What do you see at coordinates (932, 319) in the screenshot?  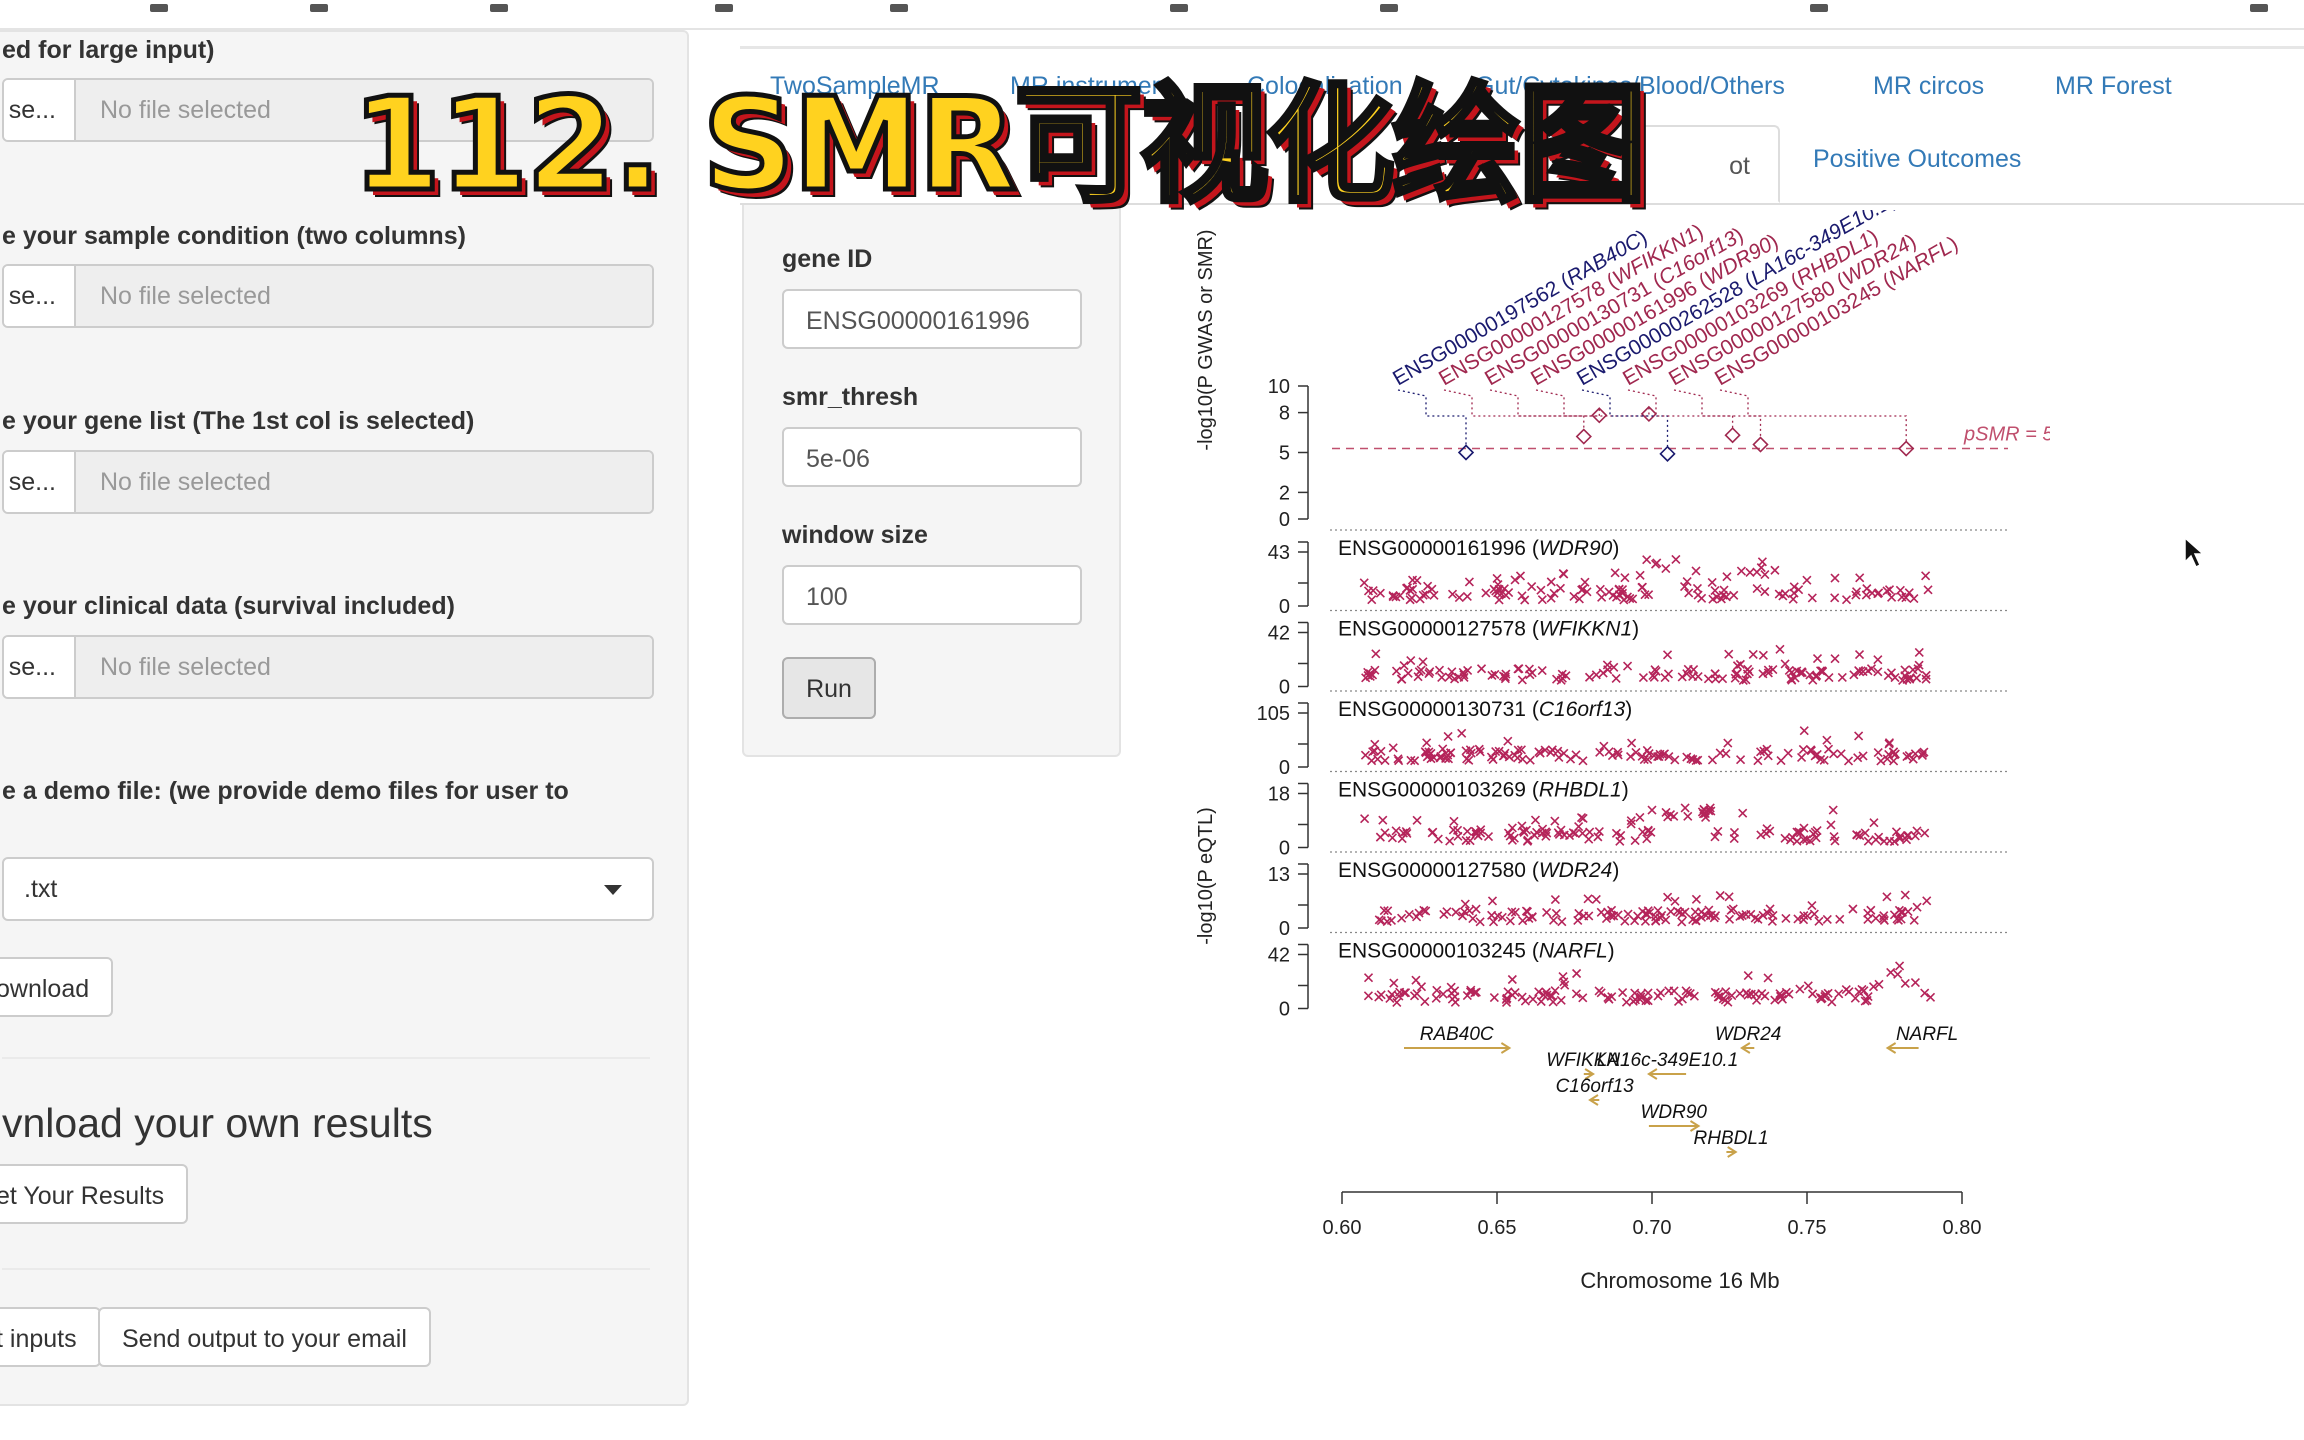 I see `gene-id-input: ENSG00000161996` at bounding box center [932, 319].